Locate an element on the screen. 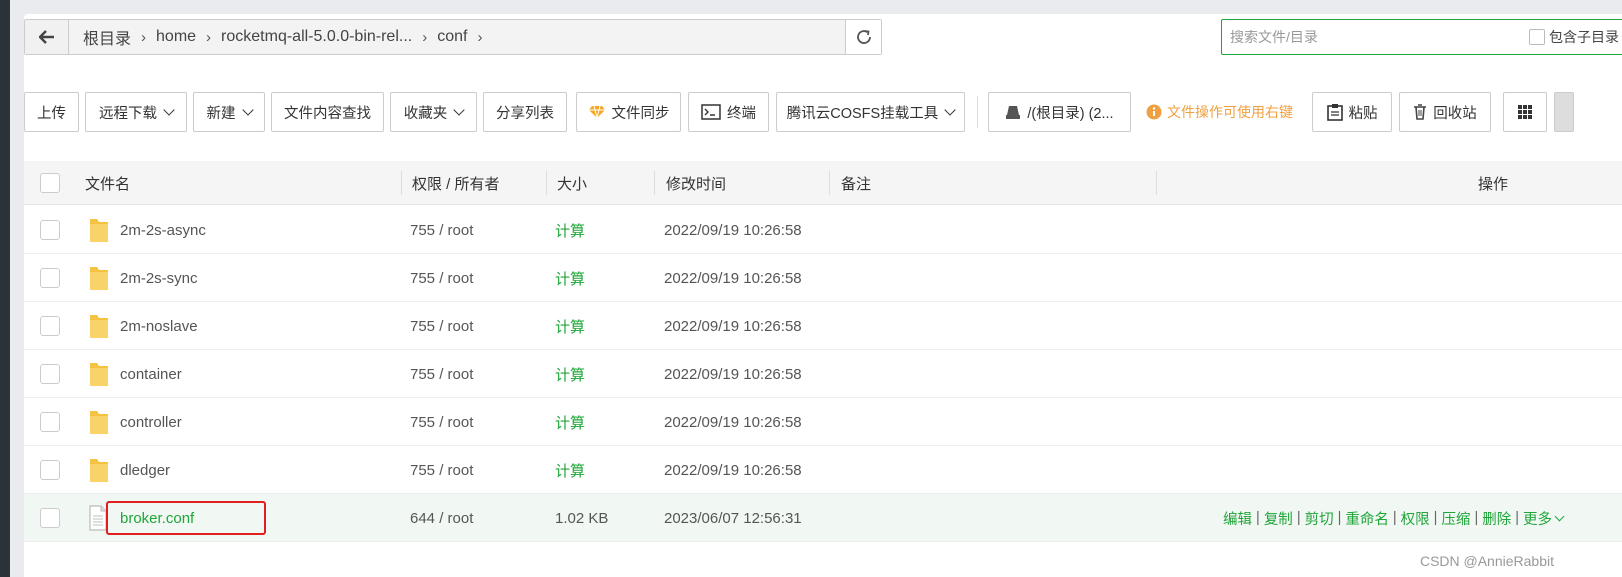 The image size is (1622, 577). upload-button: 上传 is located at coordinates (51, 112).